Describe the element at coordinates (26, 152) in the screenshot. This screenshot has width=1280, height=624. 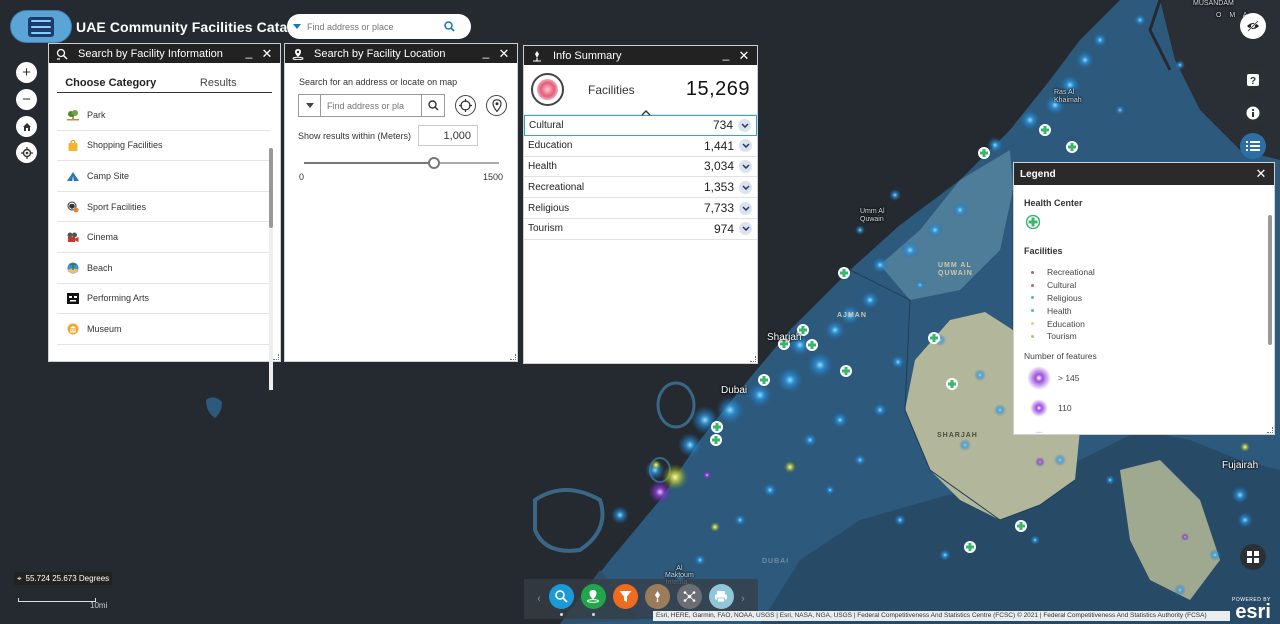
I see `locate-button` at that location.